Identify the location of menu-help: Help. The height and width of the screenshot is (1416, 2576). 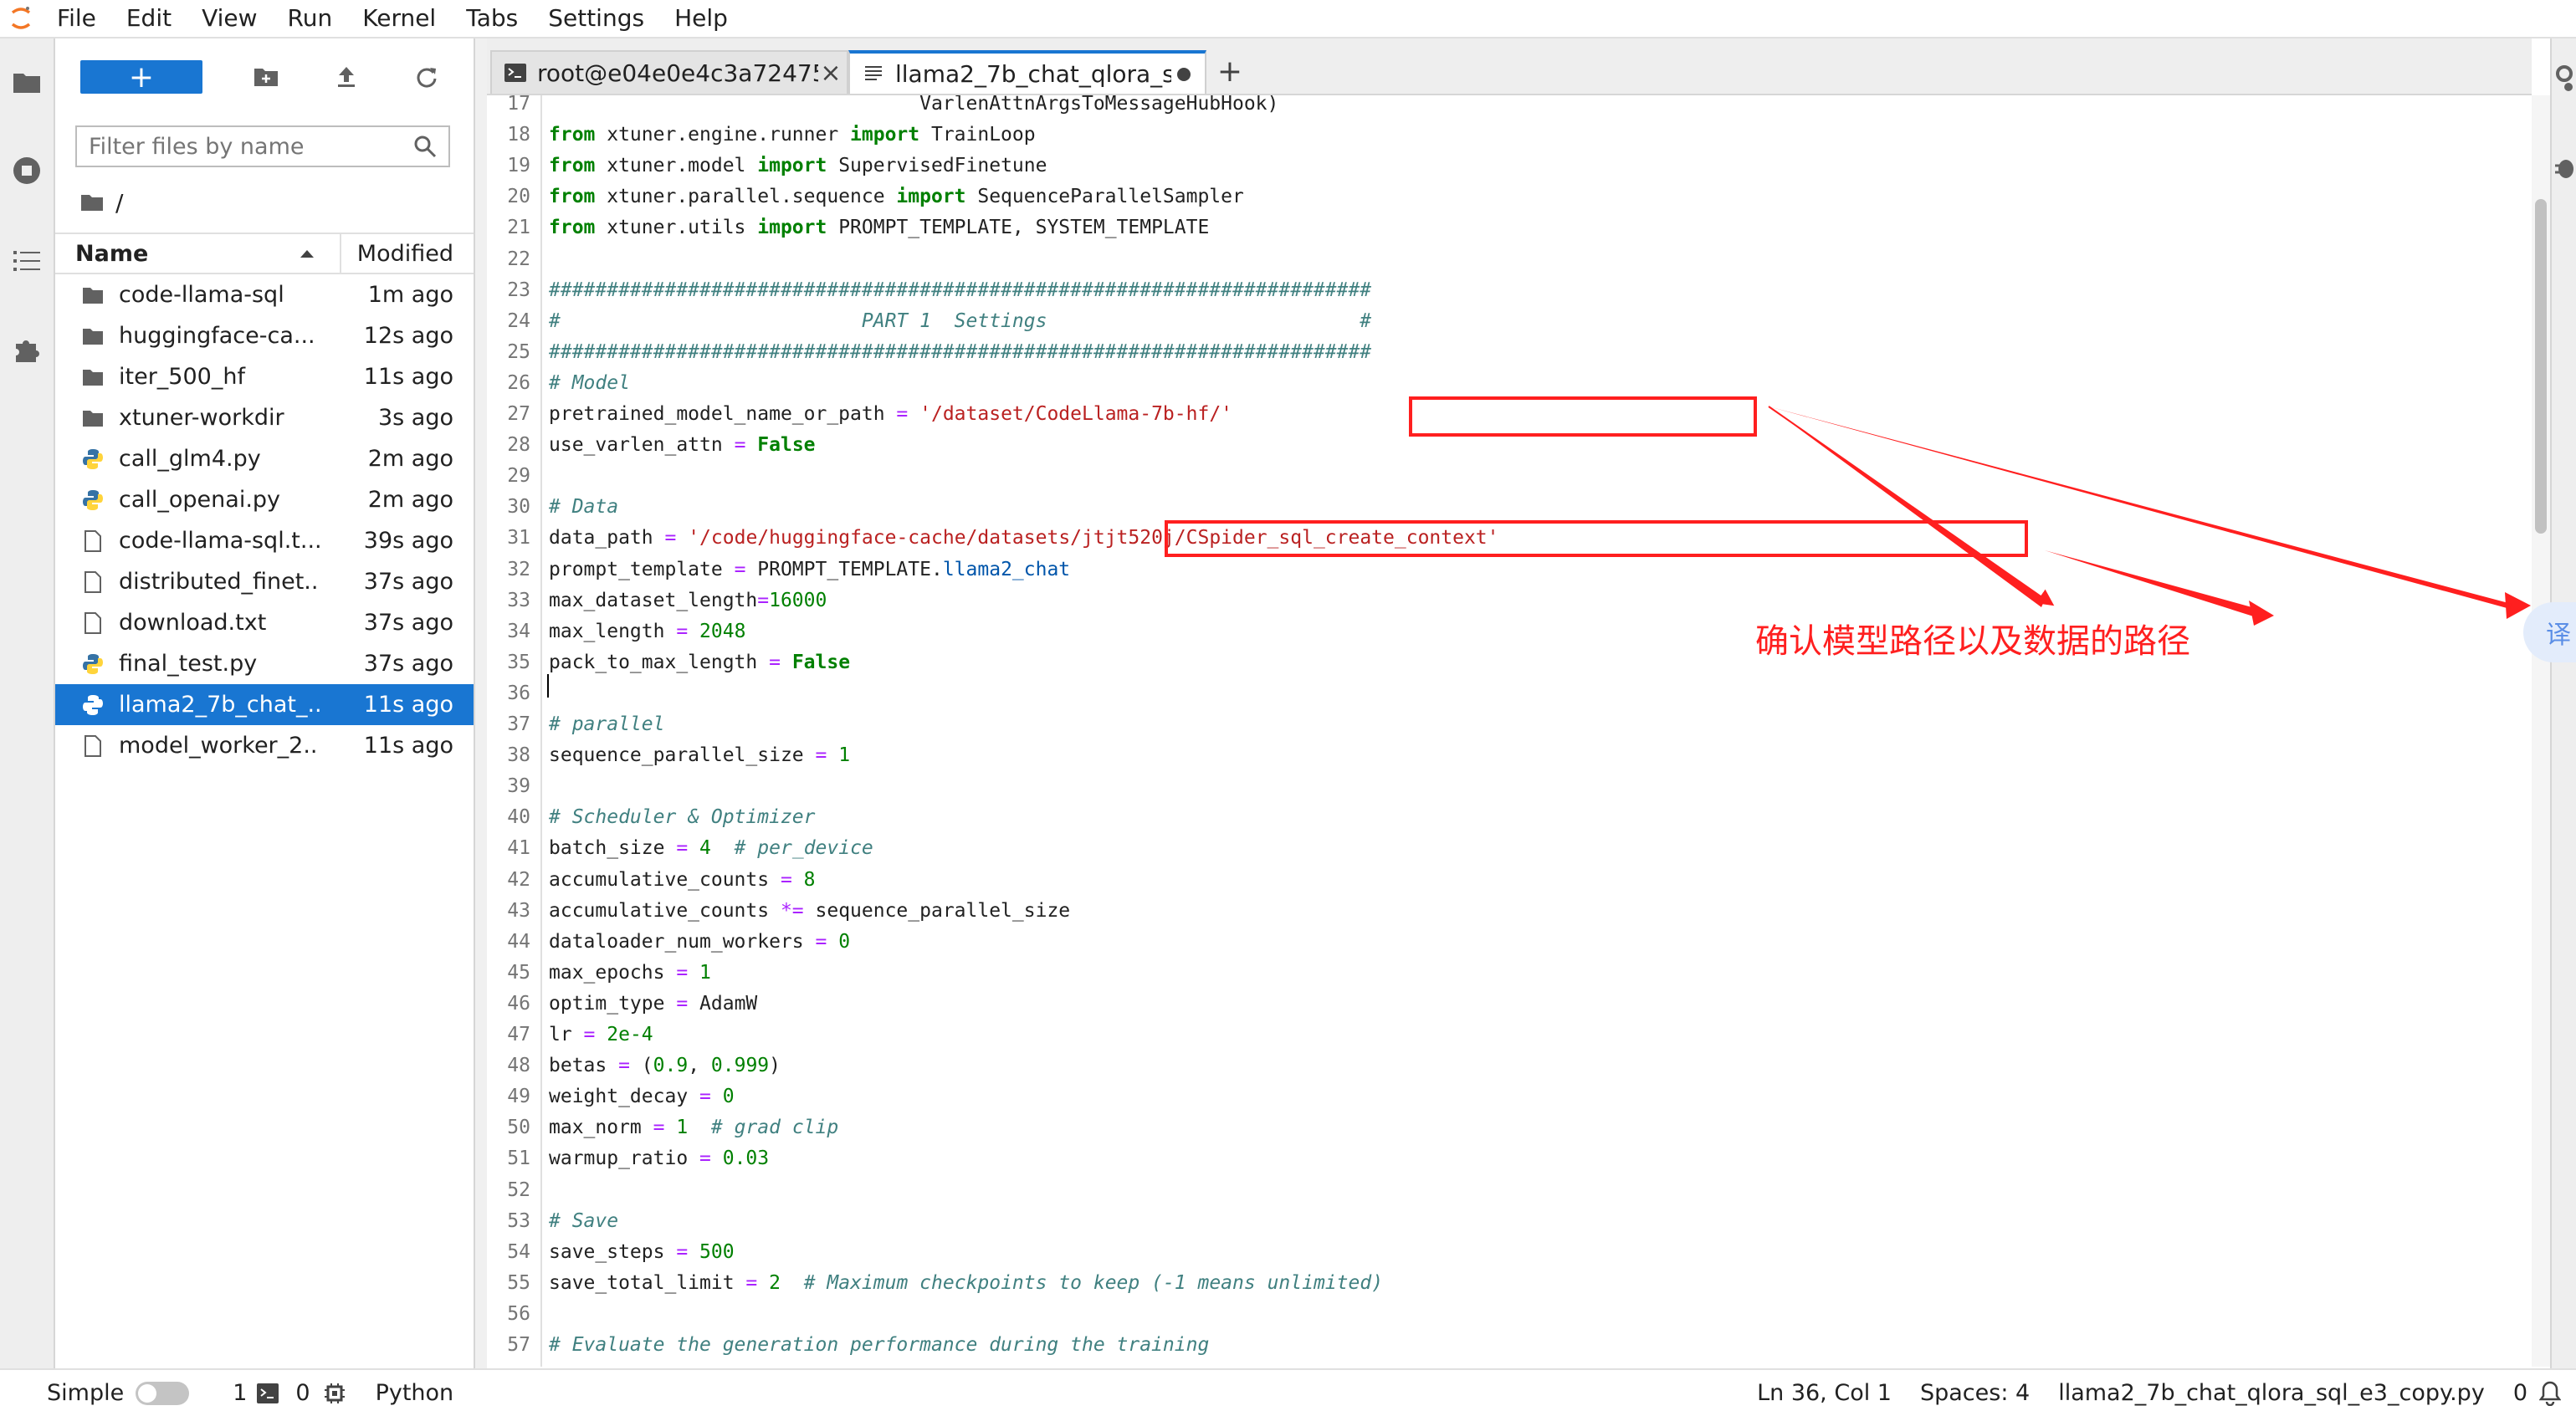
(701, 18).